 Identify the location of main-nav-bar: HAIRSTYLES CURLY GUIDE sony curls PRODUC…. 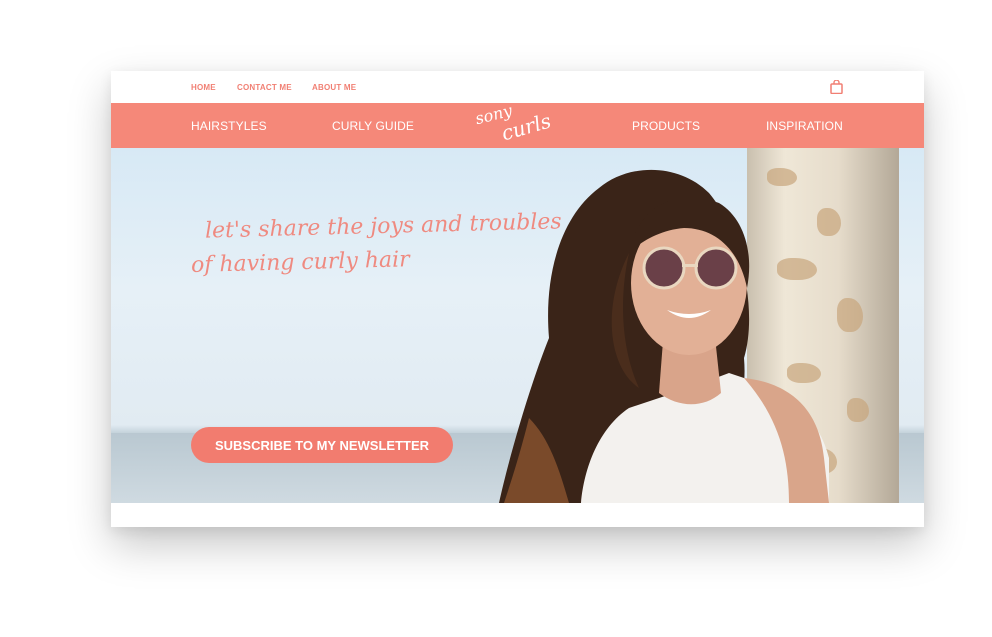
(517, 124).